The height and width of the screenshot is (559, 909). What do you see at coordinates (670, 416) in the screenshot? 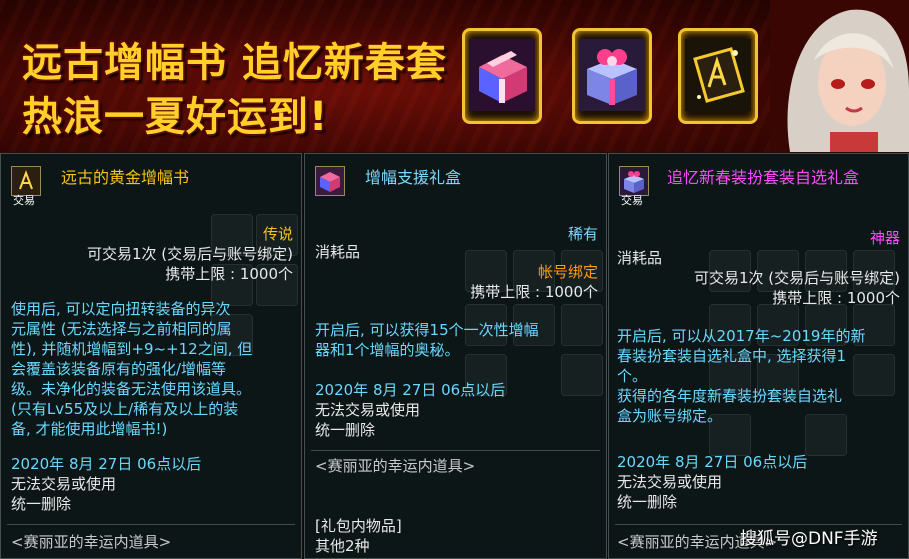
I see `description-line: 盒为账号绑定。` at bounding box center [670, 416].